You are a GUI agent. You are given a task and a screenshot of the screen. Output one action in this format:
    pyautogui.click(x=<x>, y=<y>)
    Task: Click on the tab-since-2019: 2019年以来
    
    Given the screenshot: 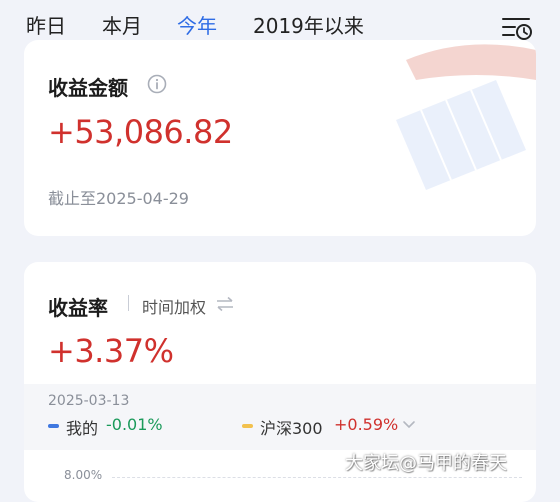 What is the action you would take?
    pyautogui.click(x=308, y=24)
    